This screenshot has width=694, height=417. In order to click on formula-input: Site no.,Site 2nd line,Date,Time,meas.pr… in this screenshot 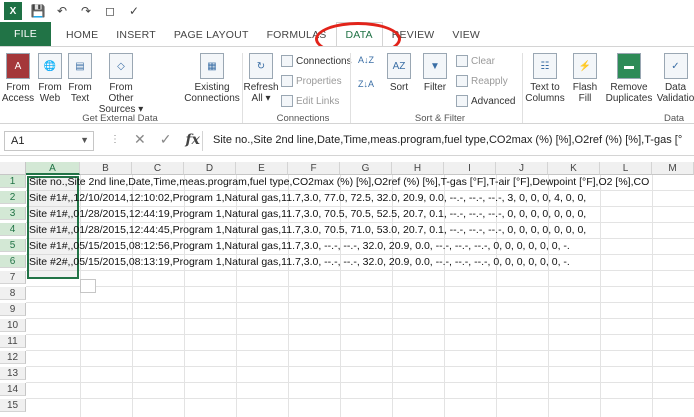, I will do `click(448, 141)`.